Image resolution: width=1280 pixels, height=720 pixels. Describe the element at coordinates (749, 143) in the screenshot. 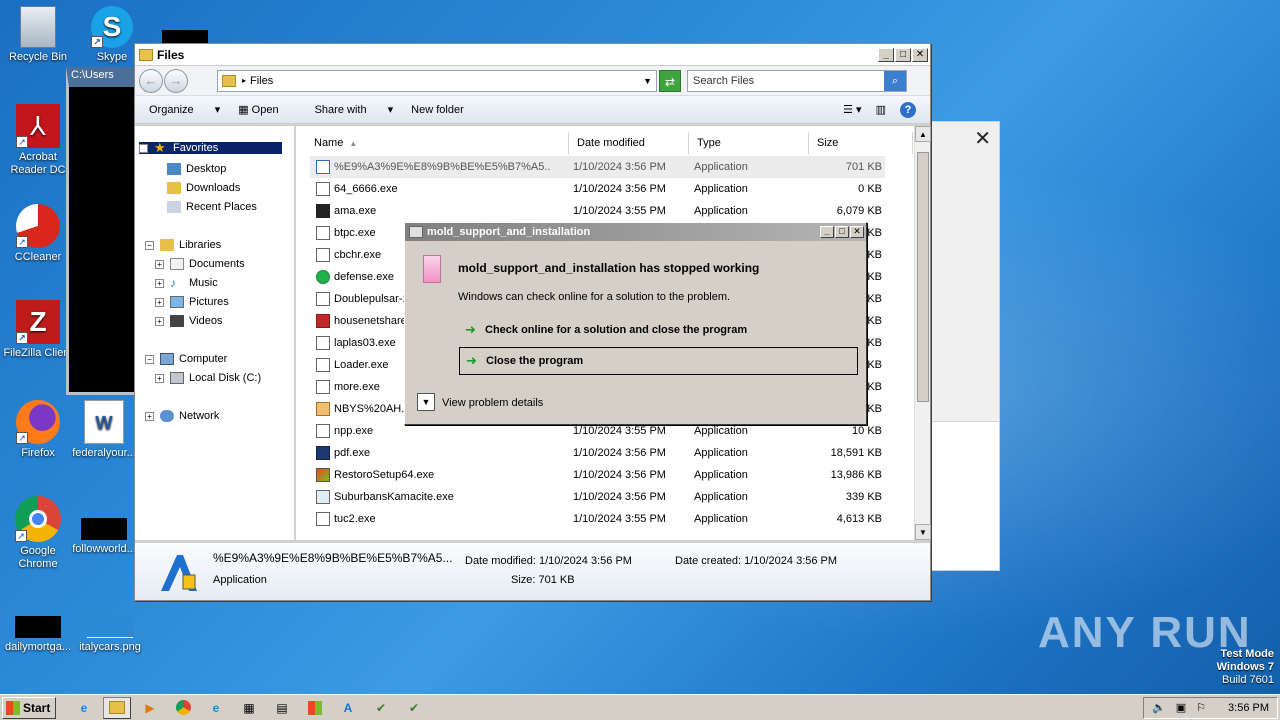

I see `column-header-type: Type` at that location.